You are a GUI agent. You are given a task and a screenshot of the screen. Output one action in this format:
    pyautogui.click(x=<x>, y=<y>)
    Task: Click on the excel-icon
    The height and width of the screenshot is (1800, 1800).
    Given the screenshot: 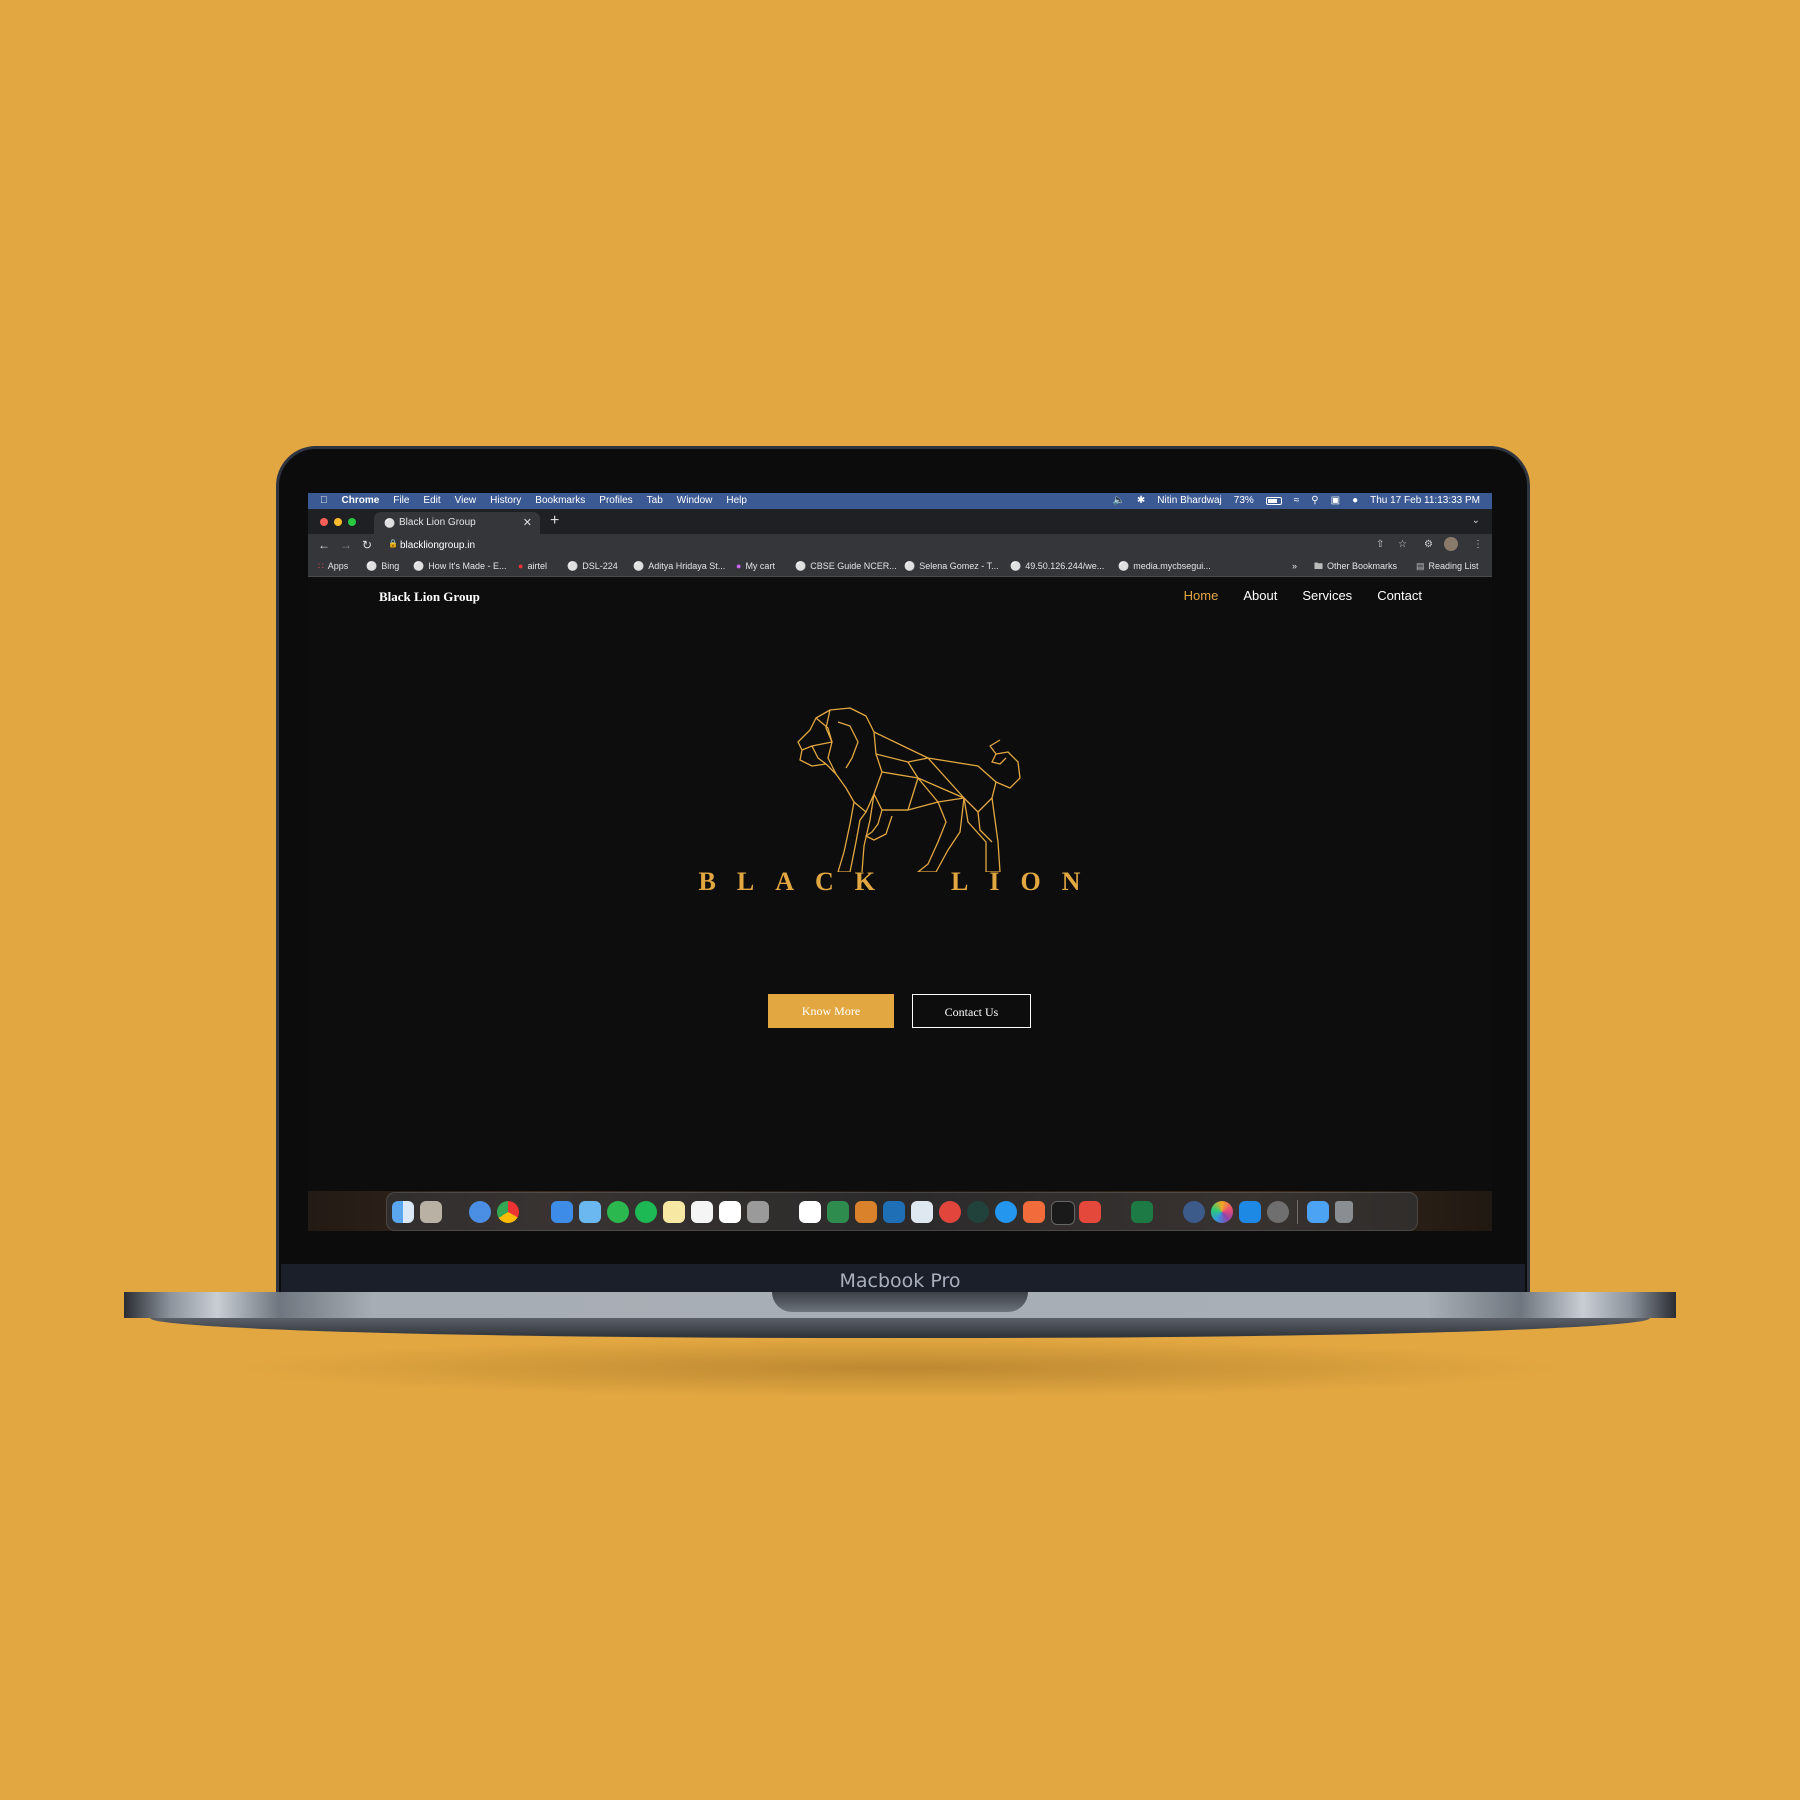 What is the action you would take?
    pyautogui.click(x=1142, y=1212)
    